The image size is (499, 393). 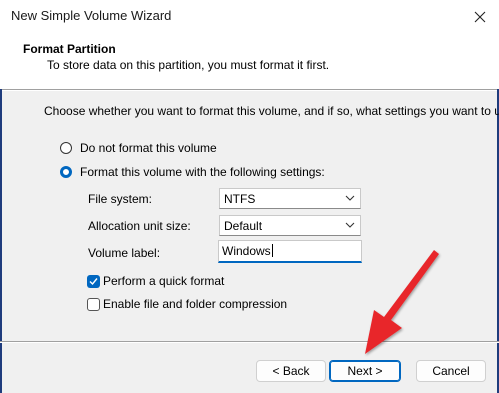 What do you see at coordinates (290, 225) in the screenshot?
I see `allocation-unit-select: Default` at bounding box center [290, 225].